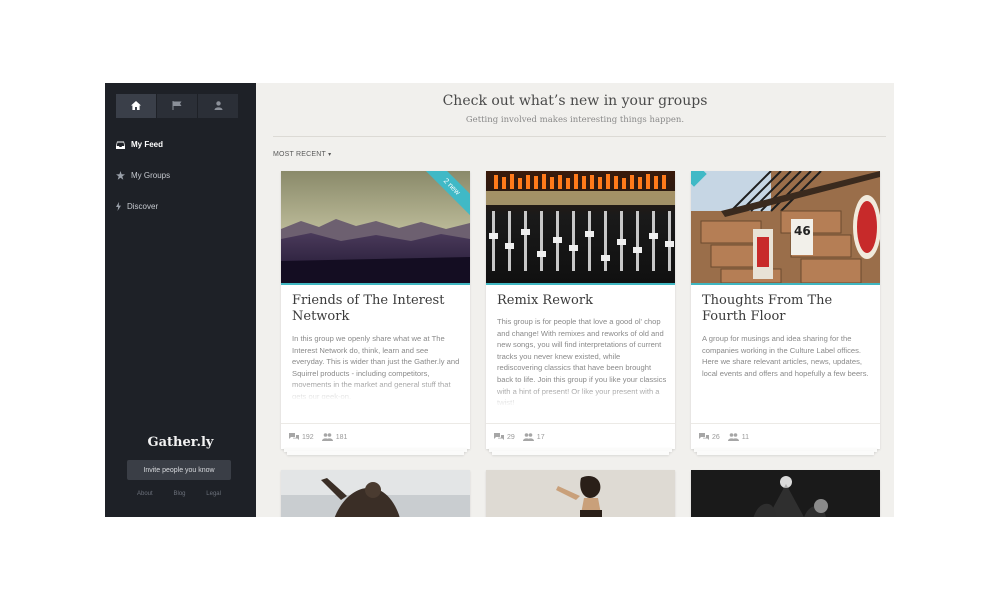  I want to click on sidebar-top-tabs, so click(177, 106).